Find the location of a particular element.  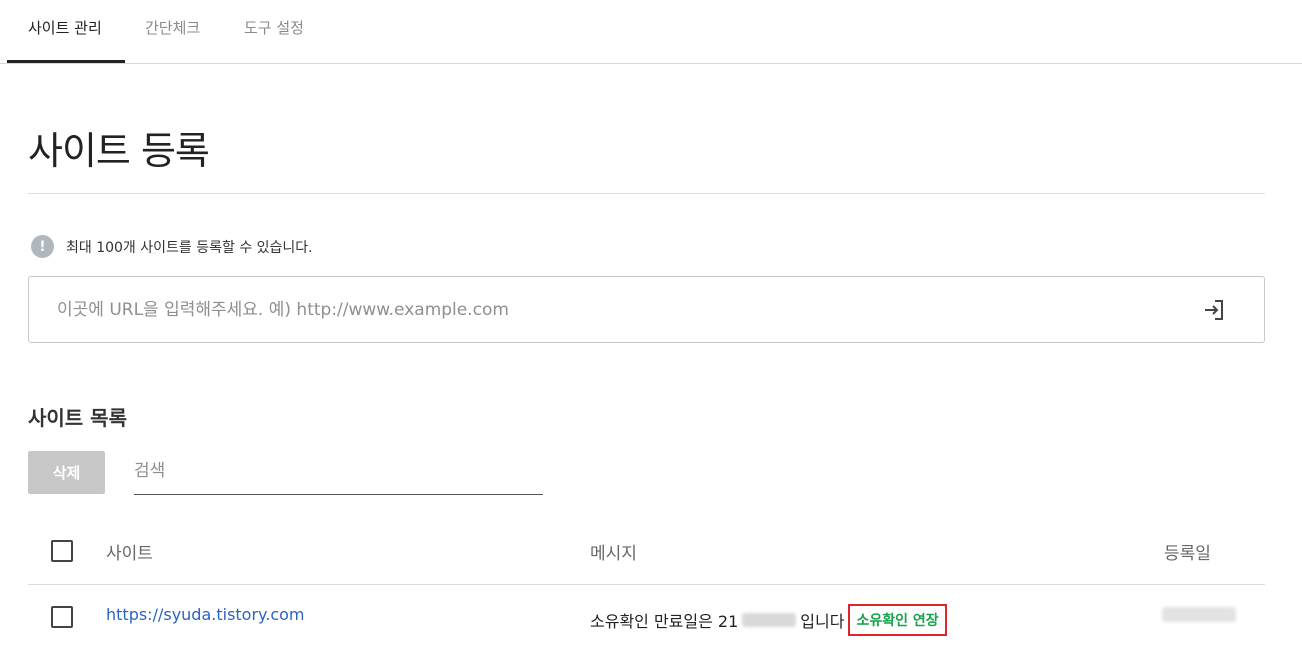

notice: ! 최대 100개 사이트를 등록할 수 있습니다. is located at coordinates (172, 246).